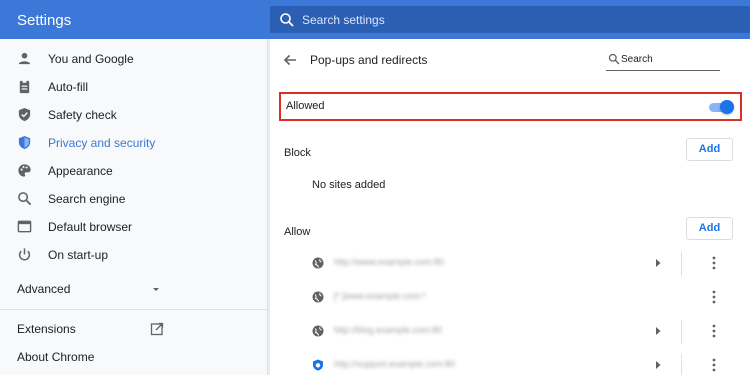 This screenshot has width=750, height=375. Describe the element at coordinates (134, 199) in the screenshot. I see `sidebar-item-search-engine: Search engine` at that location.